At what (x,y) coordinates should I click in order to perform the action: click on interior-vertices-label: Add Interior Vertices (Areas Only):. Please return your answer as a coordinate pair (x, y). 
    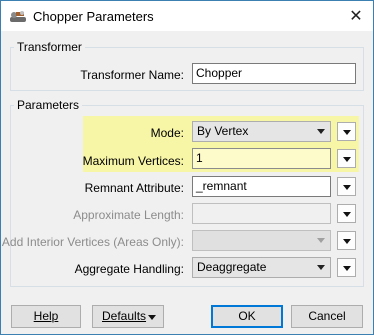
    Looking at the image, I should click on (92, 242).